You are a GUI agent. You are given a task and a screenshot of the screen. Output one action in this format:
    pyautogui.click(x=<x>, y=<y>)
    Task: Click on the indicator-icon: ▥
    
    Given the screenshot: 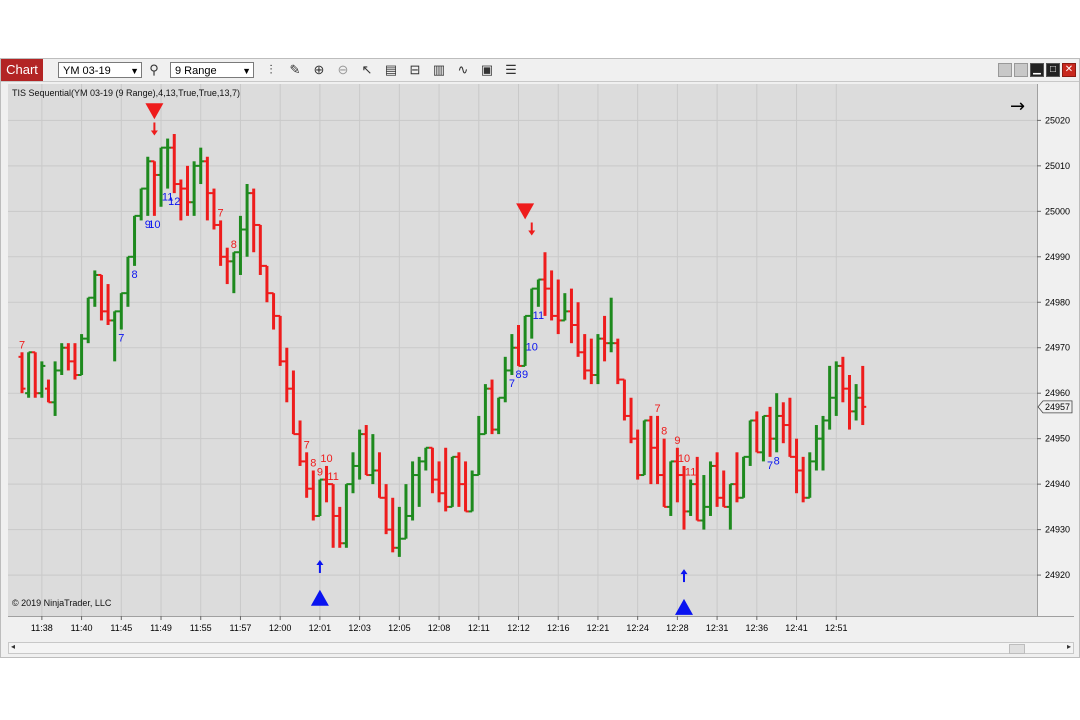 What is the action you would take?
    pyautogui.click(x=439, y=70)
    